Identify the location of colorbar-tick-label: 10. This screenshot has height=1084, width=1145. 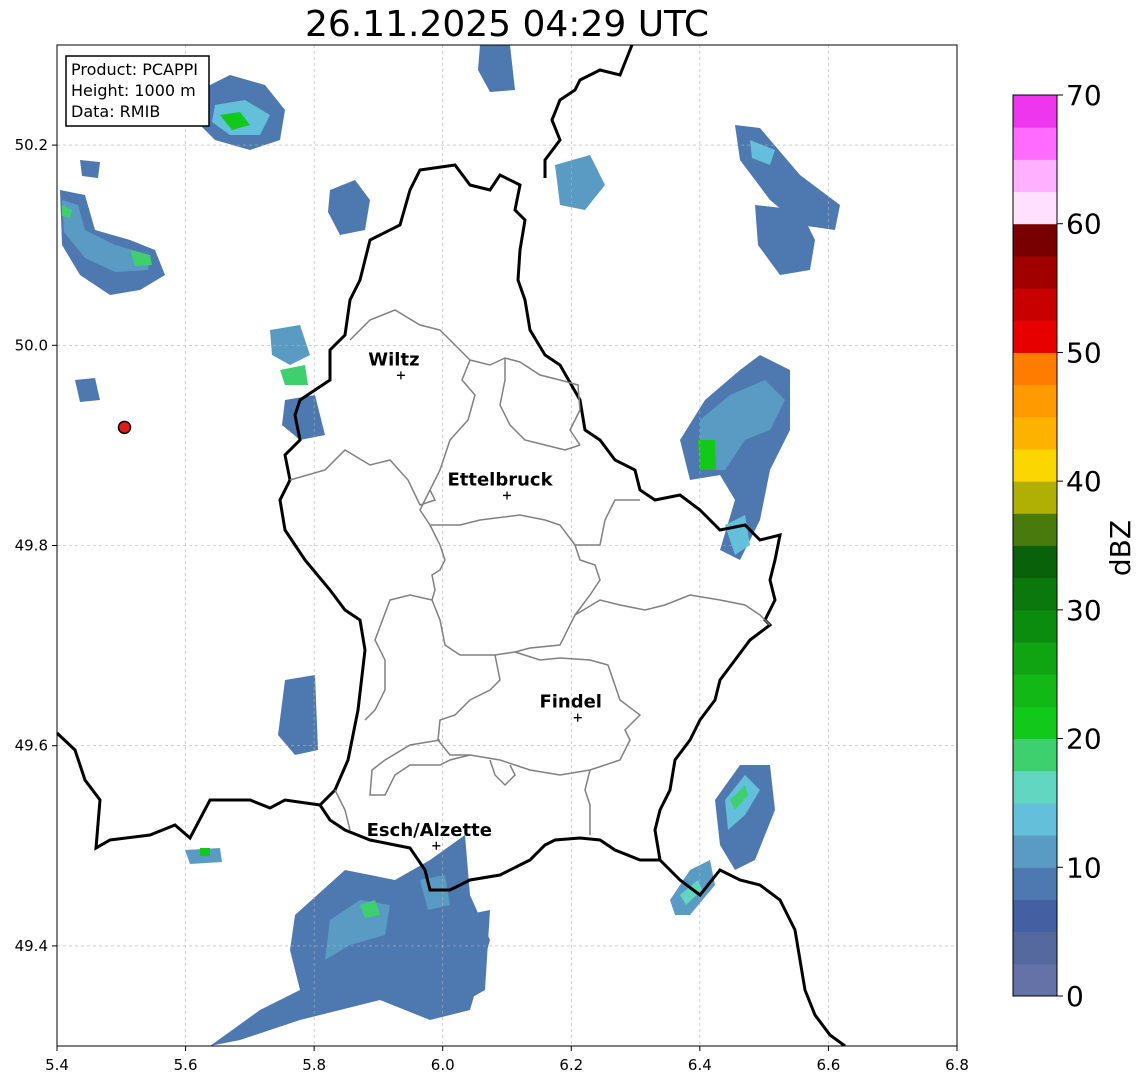
(1084, 867).